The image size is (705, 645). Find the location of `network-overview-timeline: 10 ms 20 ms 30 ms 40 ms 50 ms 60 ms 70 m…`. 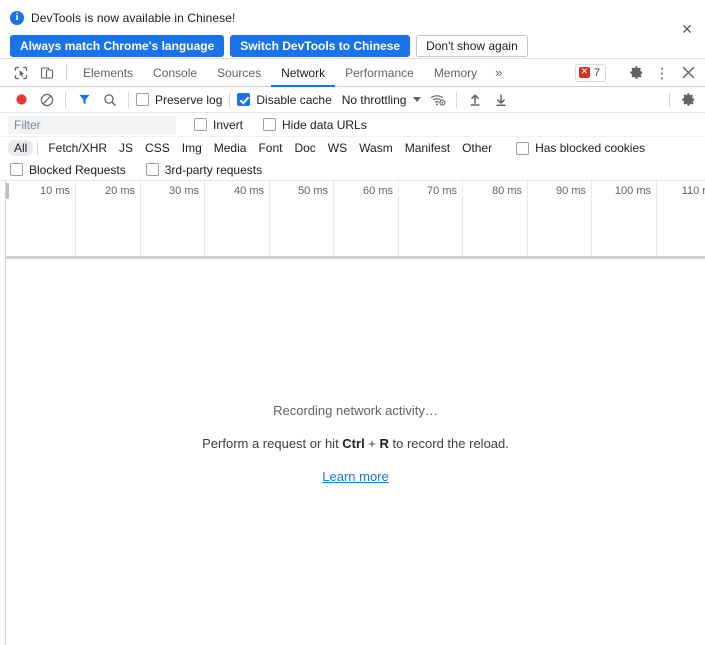

network-overview-timeline: 10 ms 20 ms 30 ms 40 ms 50 ms 60 ms 70 m… is located at coordinates (355, 220).